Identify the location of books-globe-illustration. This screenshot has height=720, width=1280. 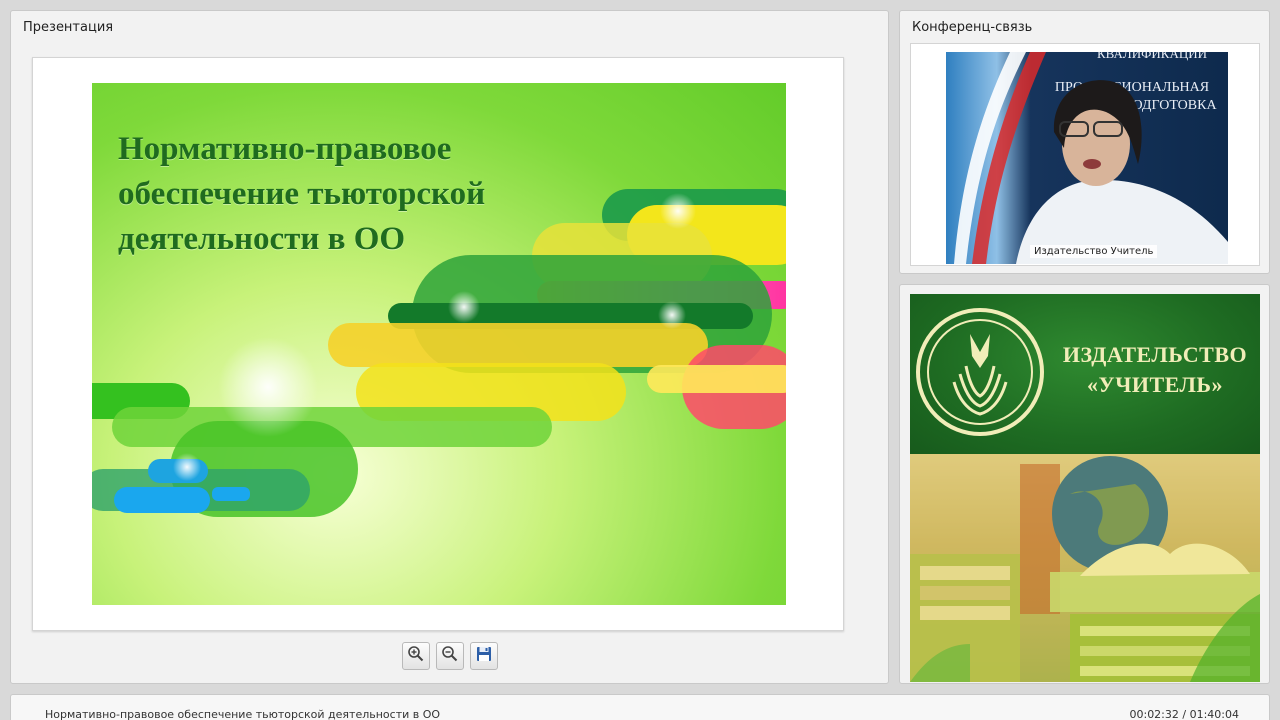
(1085, 568).